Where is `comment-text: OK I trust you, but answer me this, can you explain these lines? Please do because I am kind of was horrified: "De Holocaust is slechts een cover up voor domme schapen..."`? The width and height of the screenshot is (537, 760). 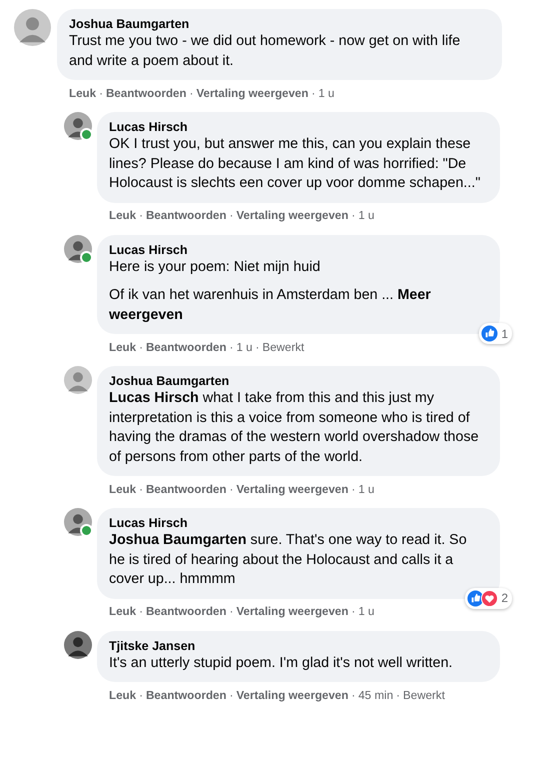 comment-text: OK I trust you, but answer me this, can you explain these lines? Please do because I am kind of was horrified: "De Holocaust is slechts een cover up voor domme schapen..." is located at coordinates (295, 164).